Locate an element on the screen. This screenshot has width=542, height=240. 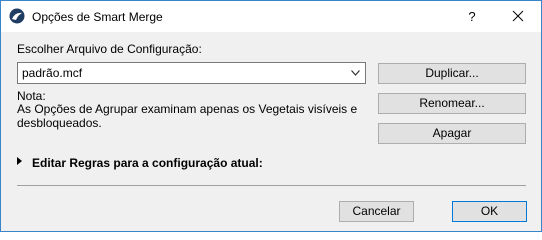
title-bar: Opções de Smart Merge ? is located at coordinates (271, 16).